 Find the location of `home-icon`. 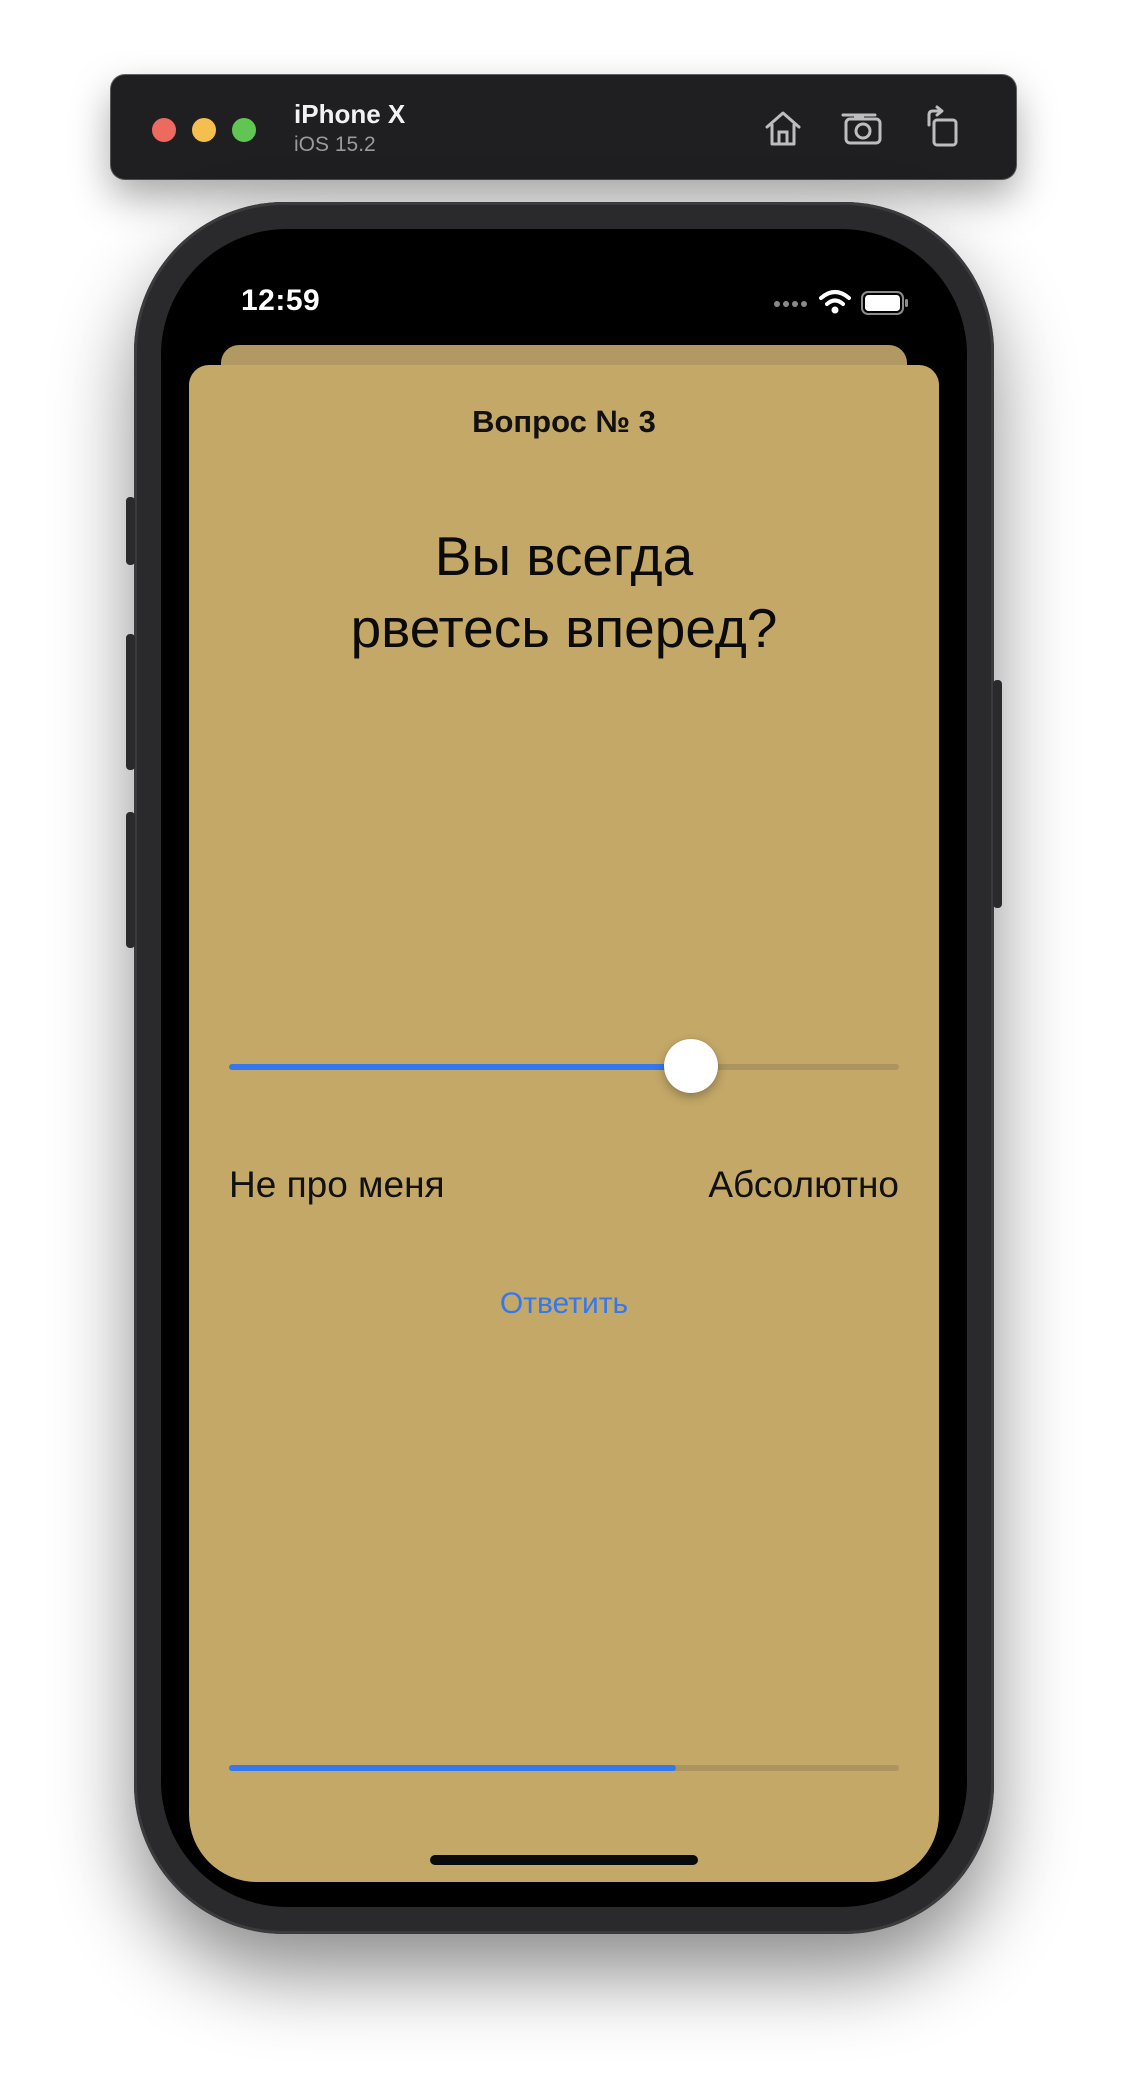

home-icon is located at coordinates (783, 128).